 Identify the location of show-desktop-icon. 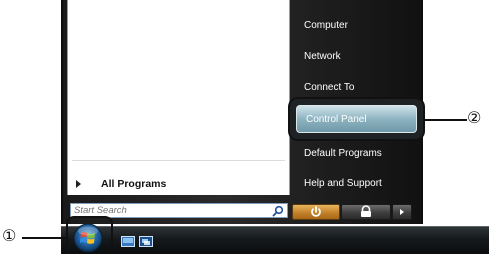
(128, 241).